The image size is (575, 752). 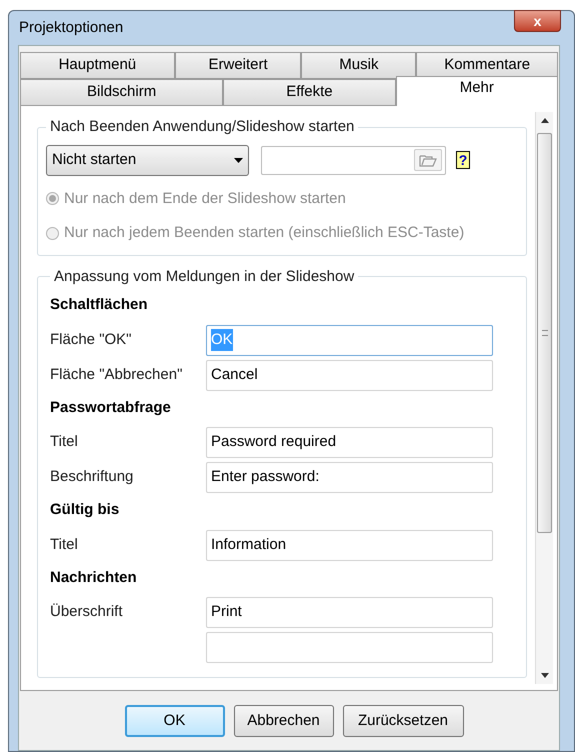 I want to click on field-label: Überschrift, so click(x=87, y=612).